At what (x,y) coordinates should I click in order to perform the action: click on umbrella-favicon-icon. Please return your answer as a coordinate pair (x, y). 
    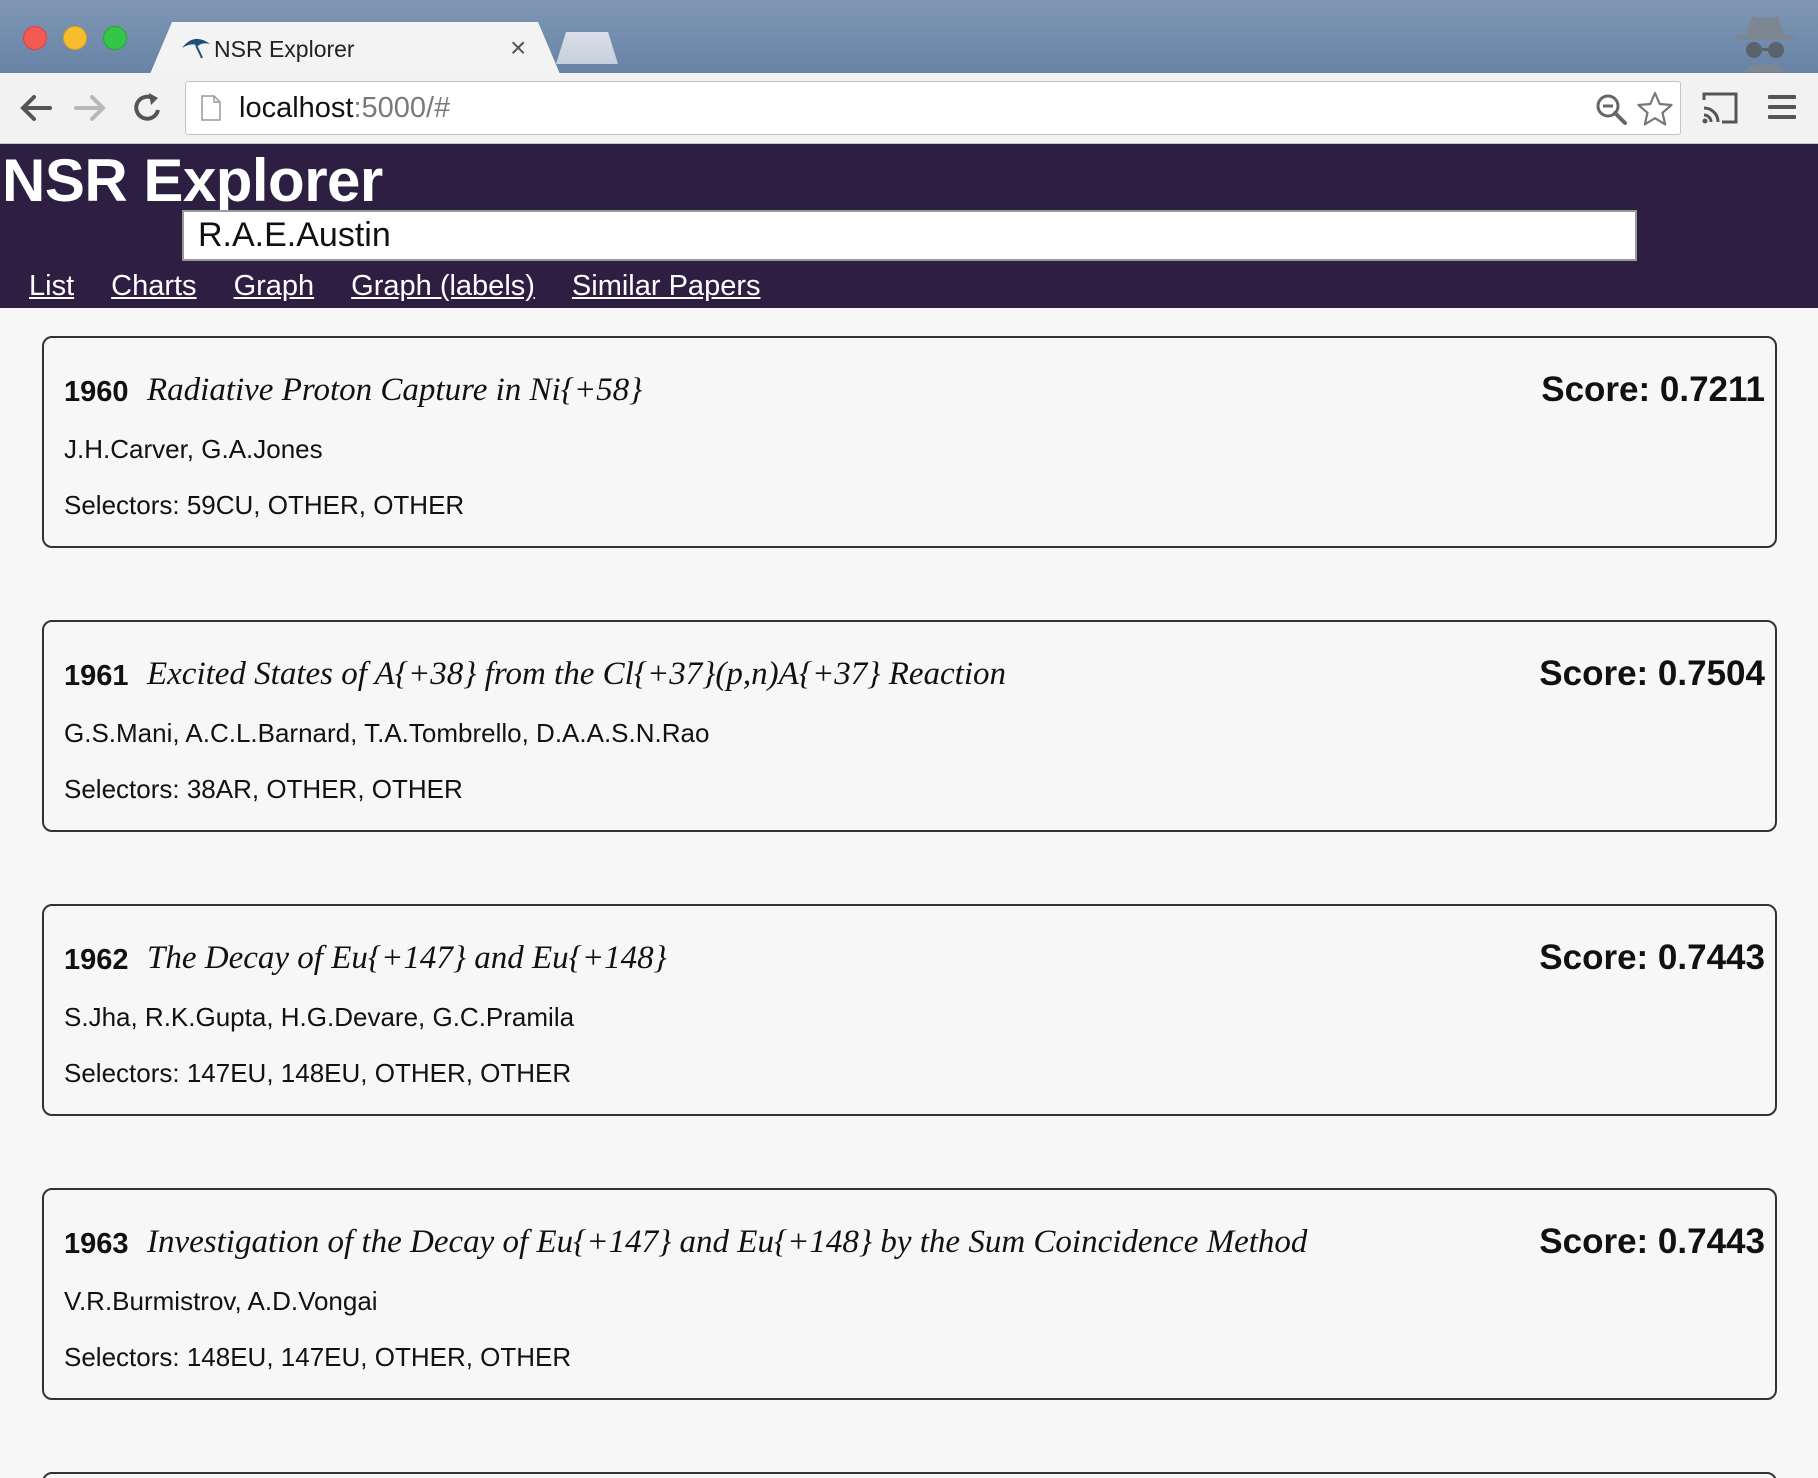
    Looking at the image, I should click on (196, 47).